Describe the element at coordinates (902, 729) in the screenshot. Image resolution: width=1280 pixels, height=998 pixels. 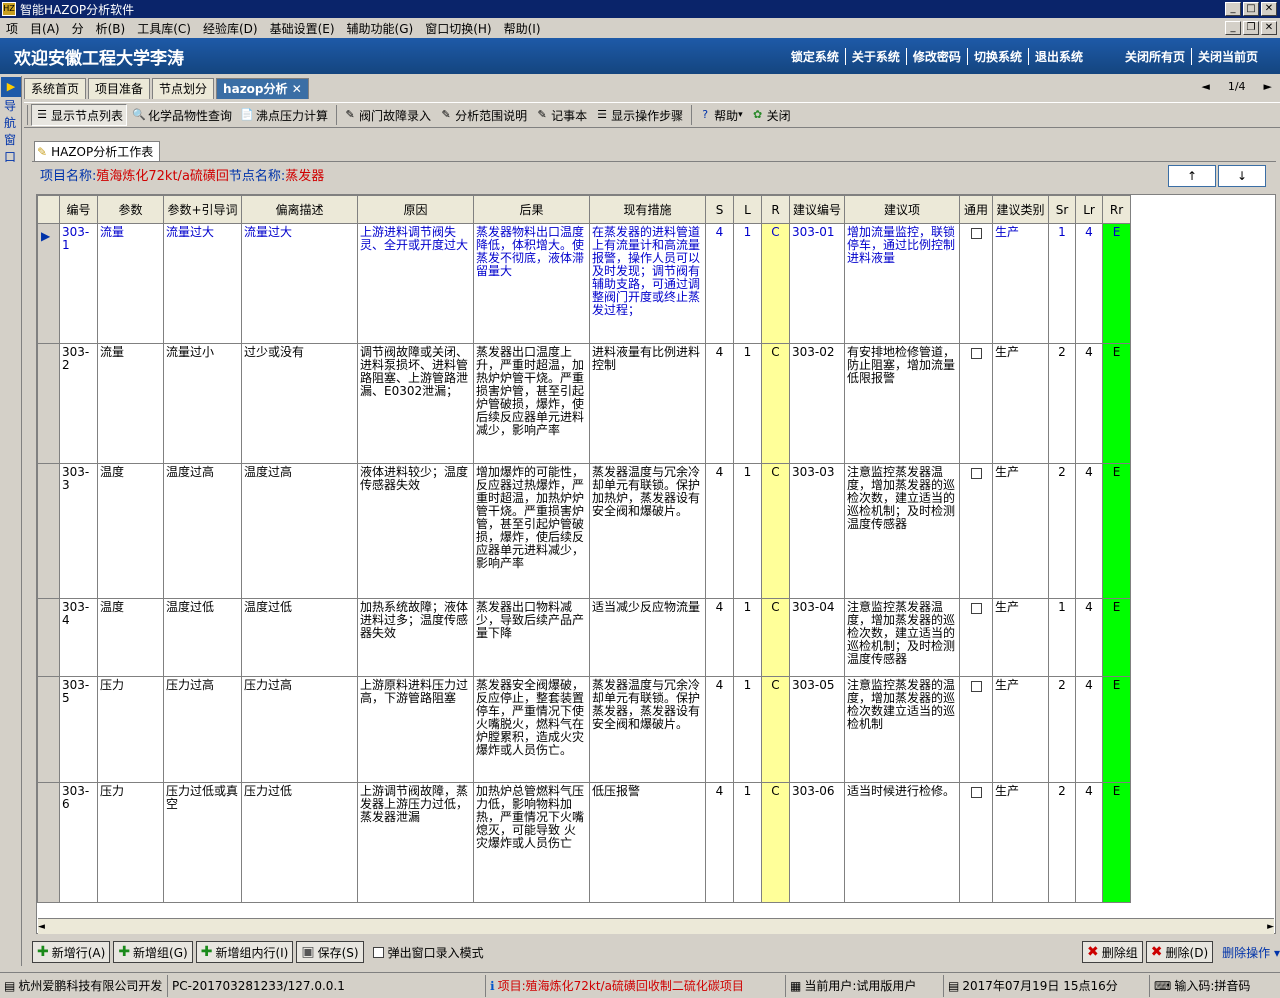
I see `cell-sug: 注意监控蒸发器的温度，增加蒸发器的巡检次数建立适当的巡检机制` at that location.